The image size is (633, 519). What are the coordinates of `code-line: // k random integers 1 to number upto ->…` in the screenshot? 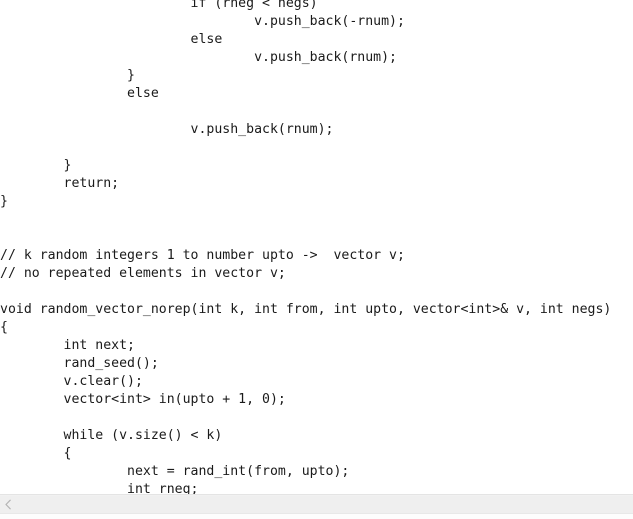 It's located at (202, 255).